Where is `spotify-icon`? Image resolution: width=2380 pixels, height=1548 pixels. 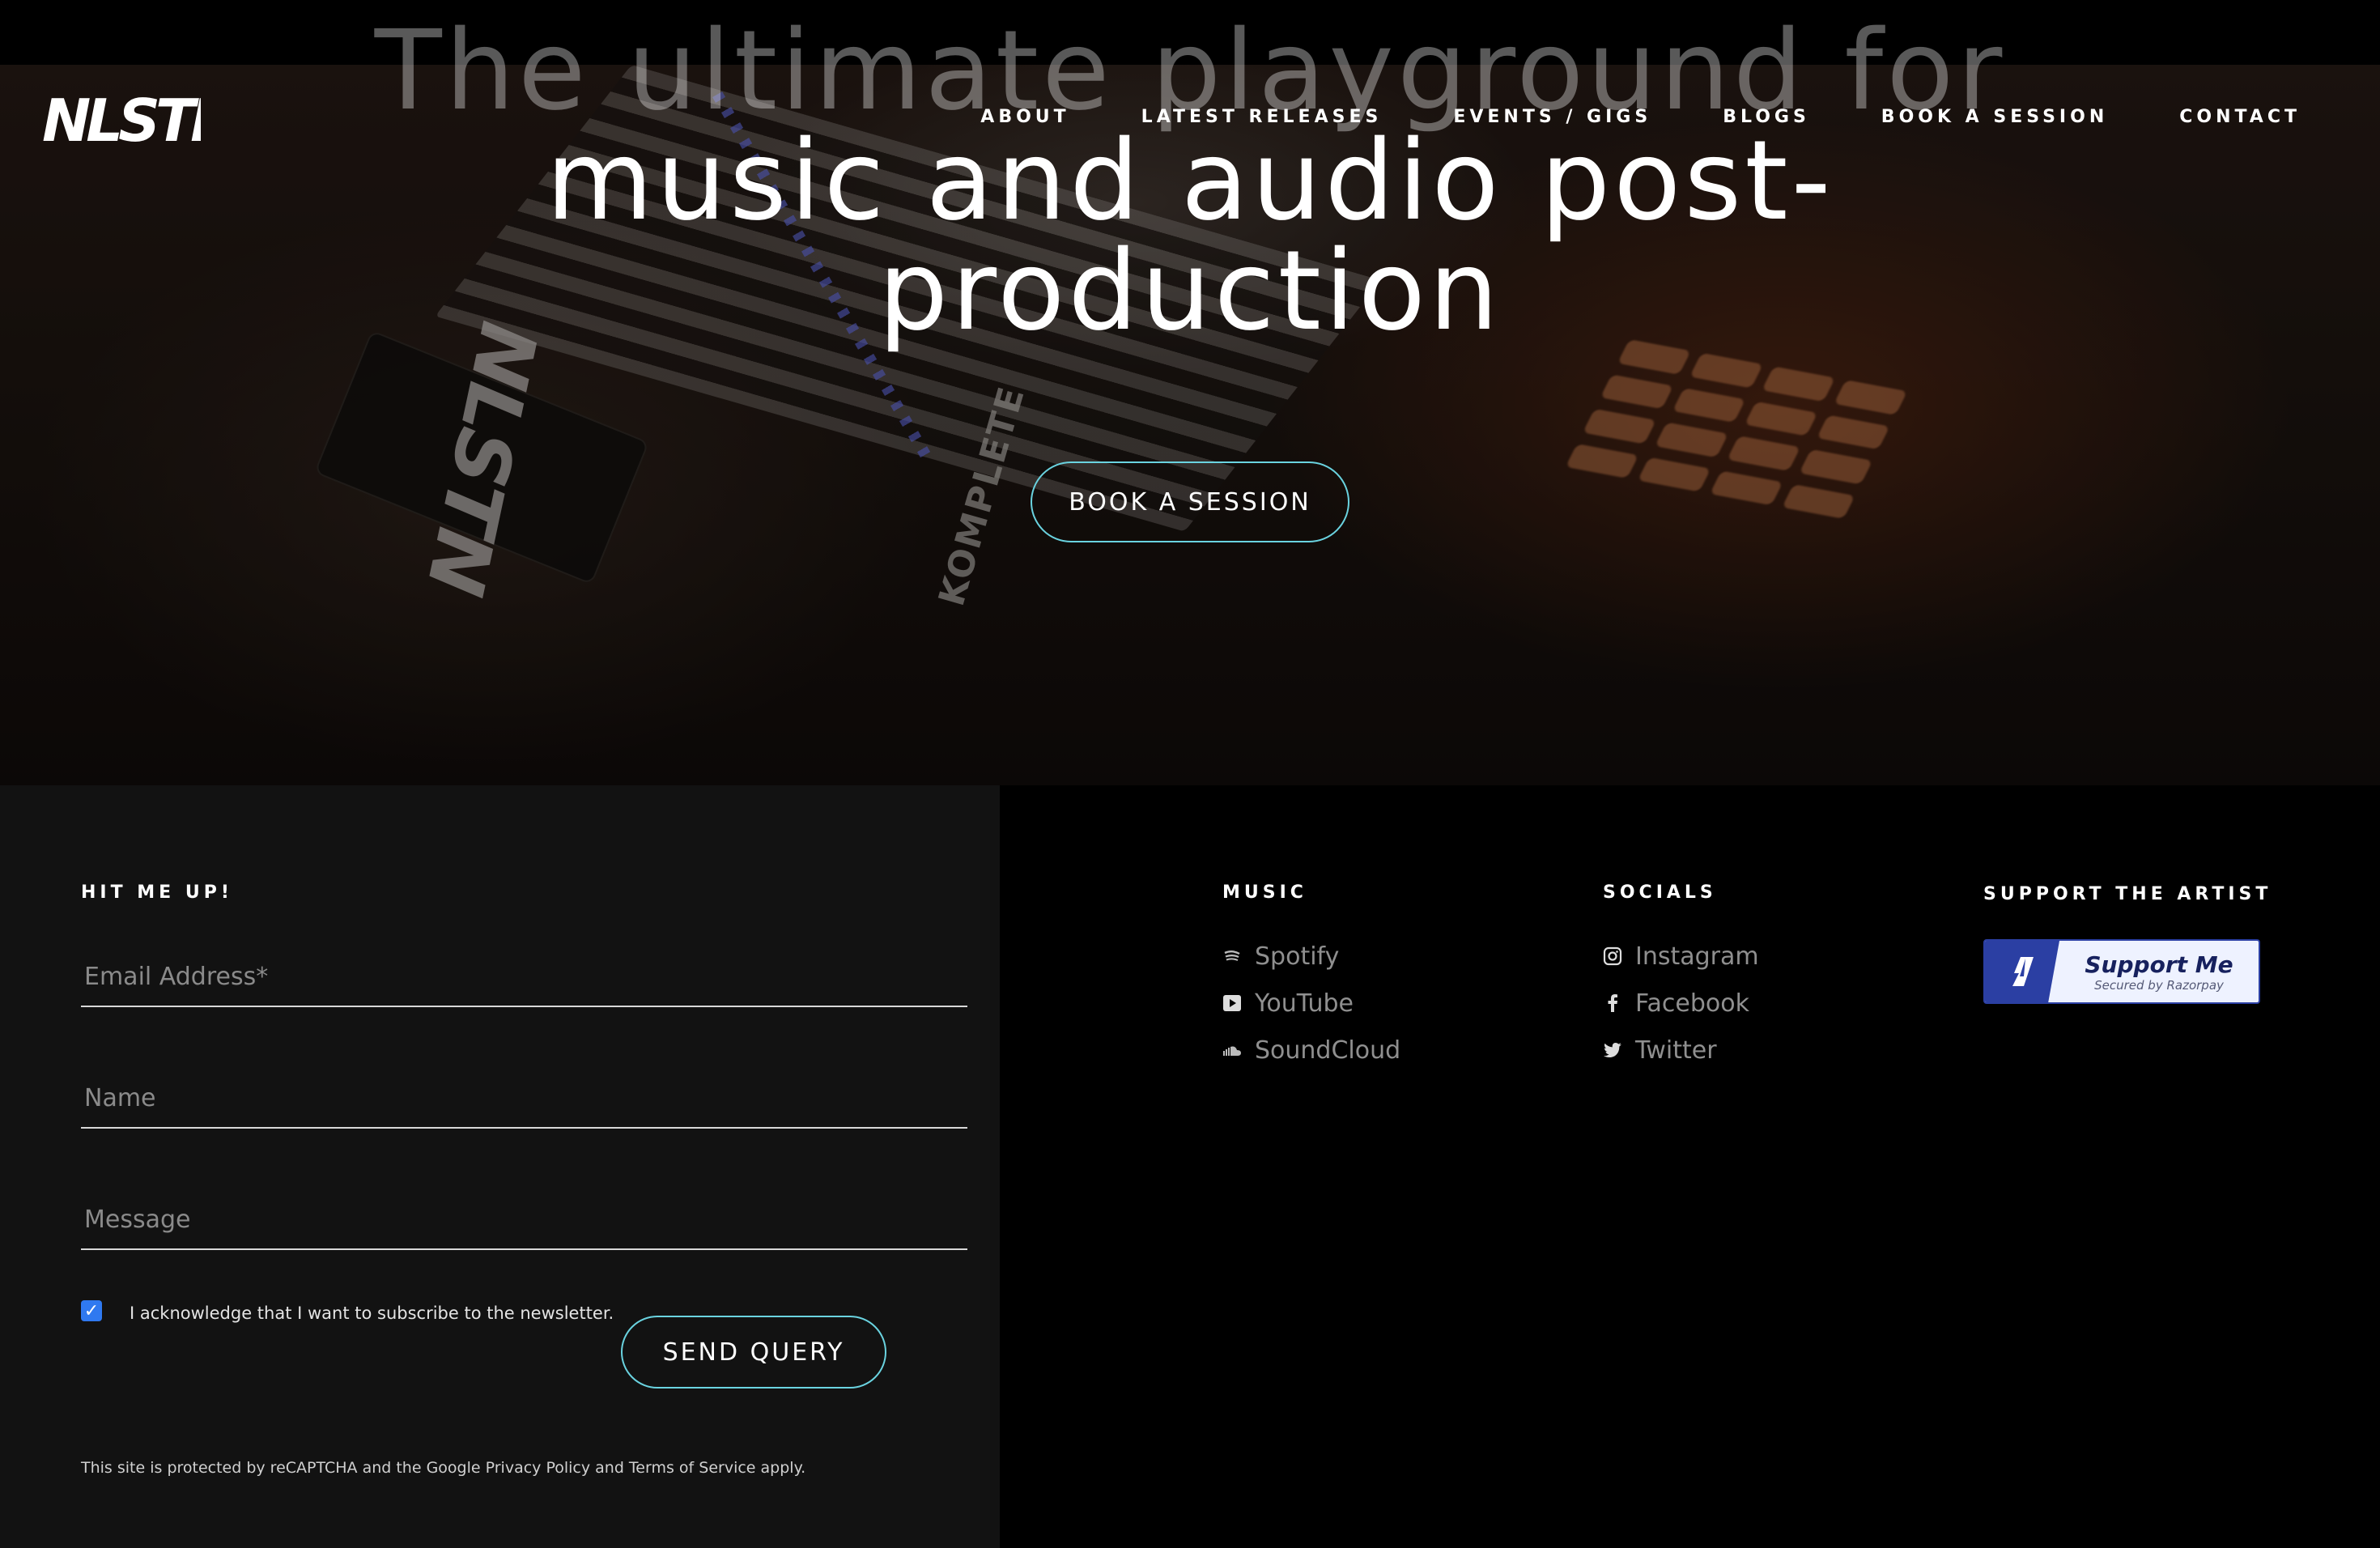 spotify-icon is located at coordinates (1232, 956).